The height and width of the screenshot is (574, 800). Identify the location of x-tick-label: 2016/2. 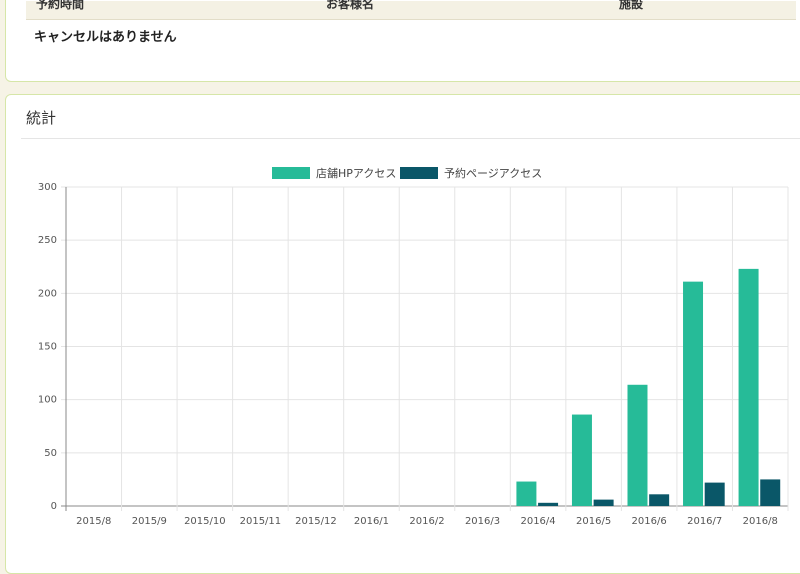
(426, 521).